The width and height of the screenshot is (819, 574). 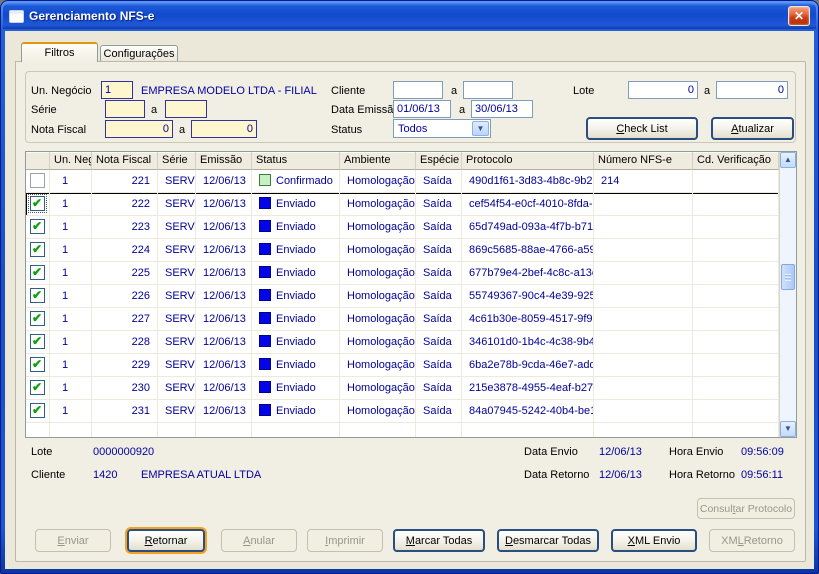 What do you see at coordinates (73, 540) in the screenshot?
I see `enviar-button: Enviar` at bounding box center [73, 540].